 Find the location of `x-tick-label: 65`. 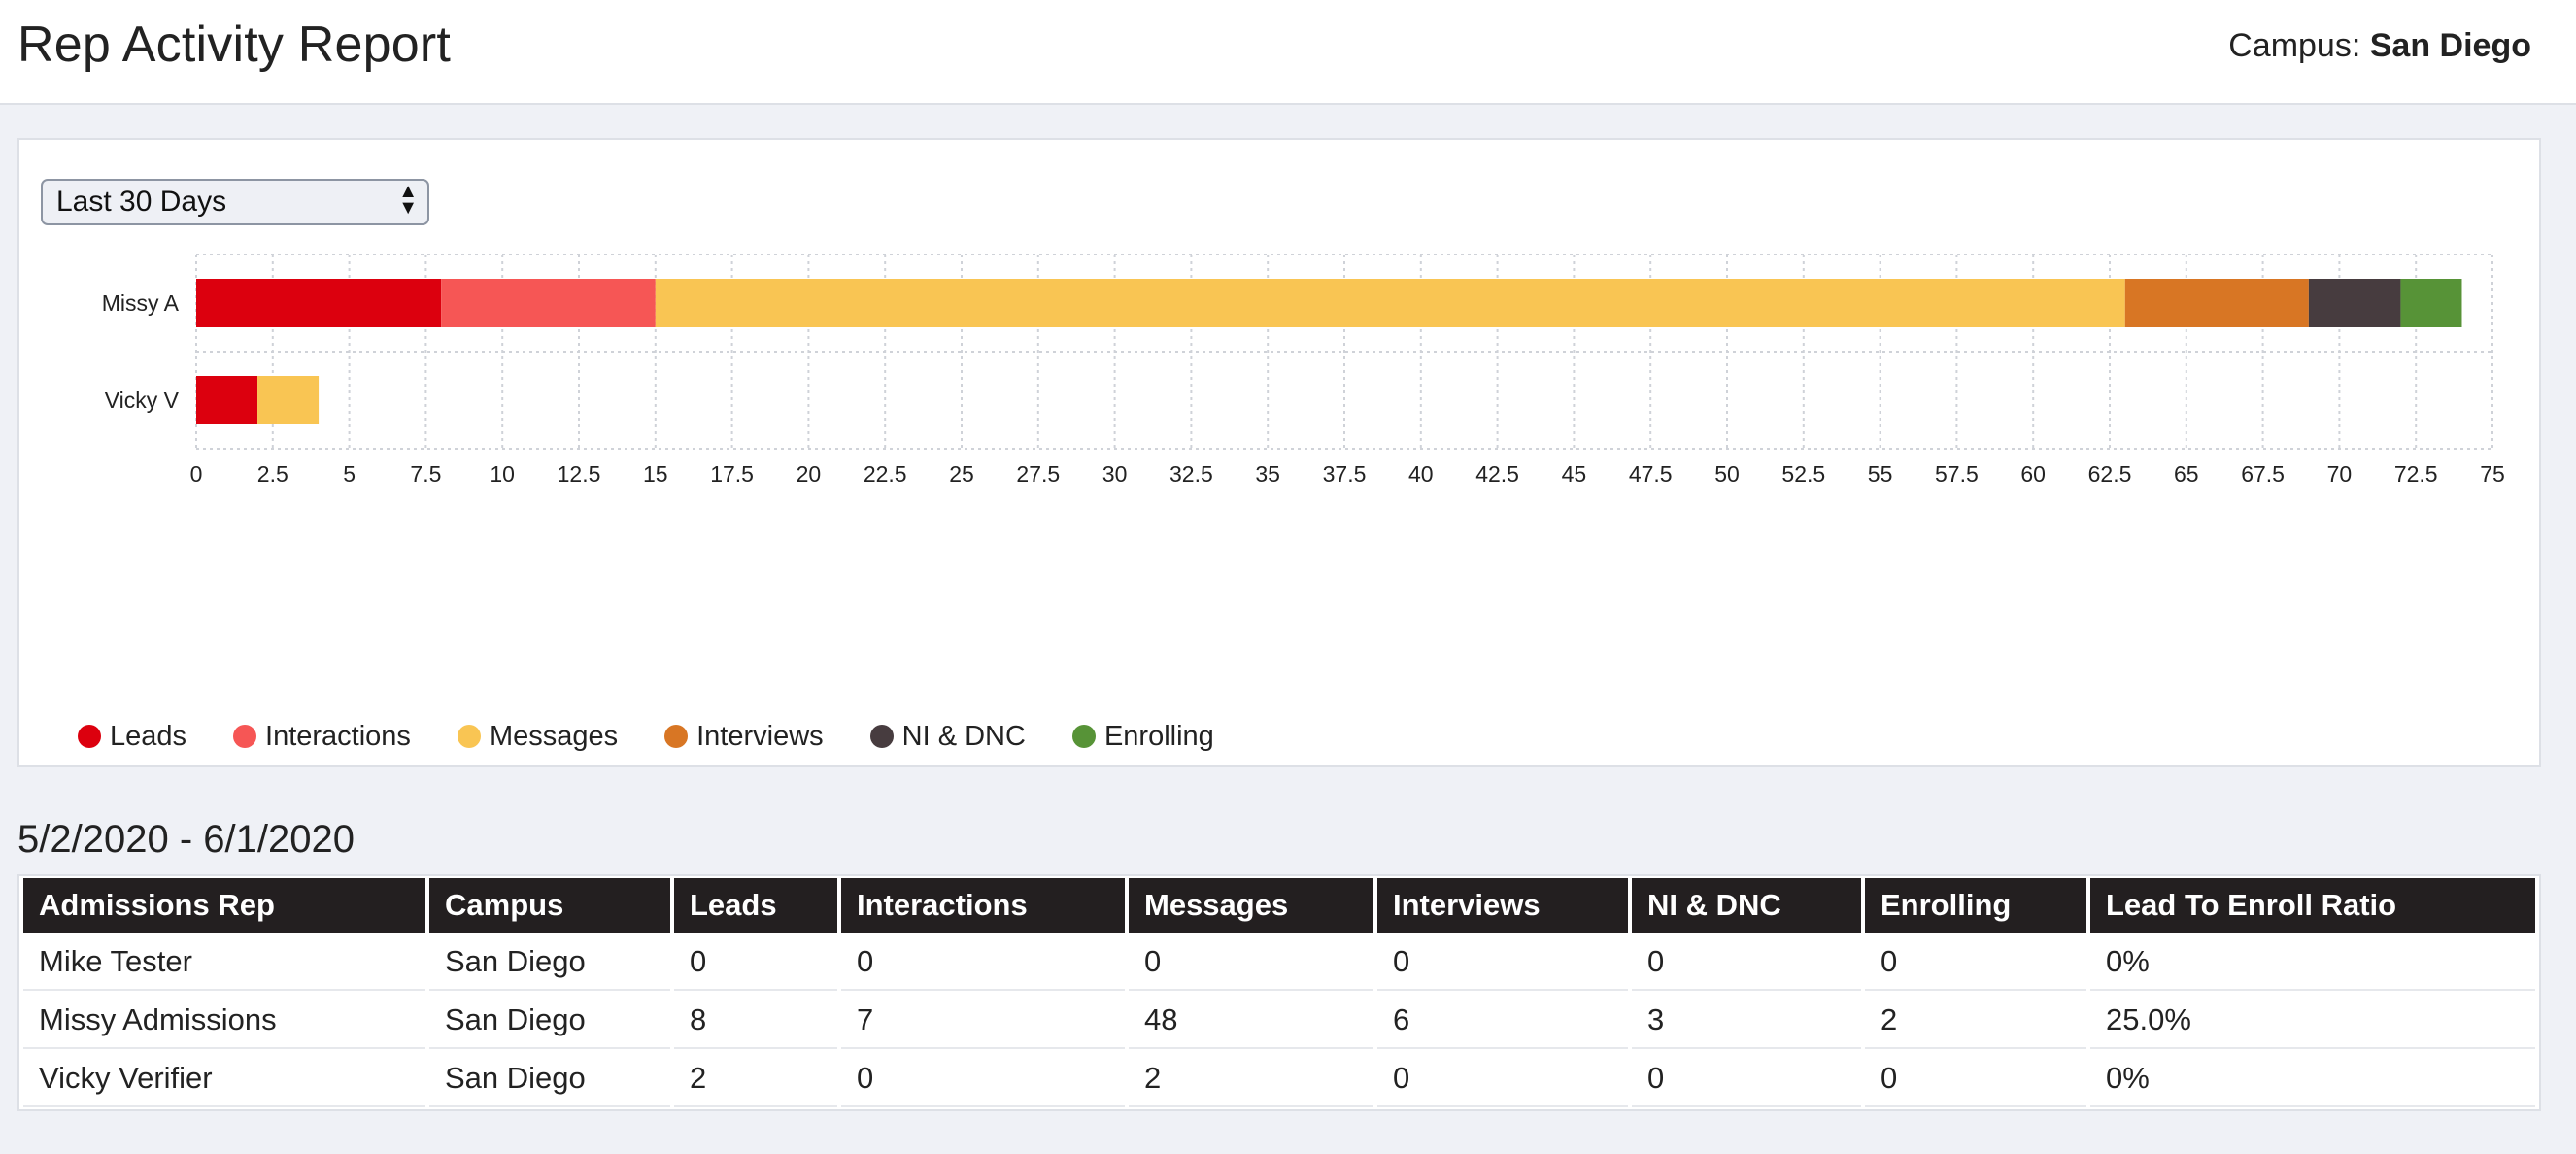

x-tick-label: 65 is located at coordinates (2186, 474).